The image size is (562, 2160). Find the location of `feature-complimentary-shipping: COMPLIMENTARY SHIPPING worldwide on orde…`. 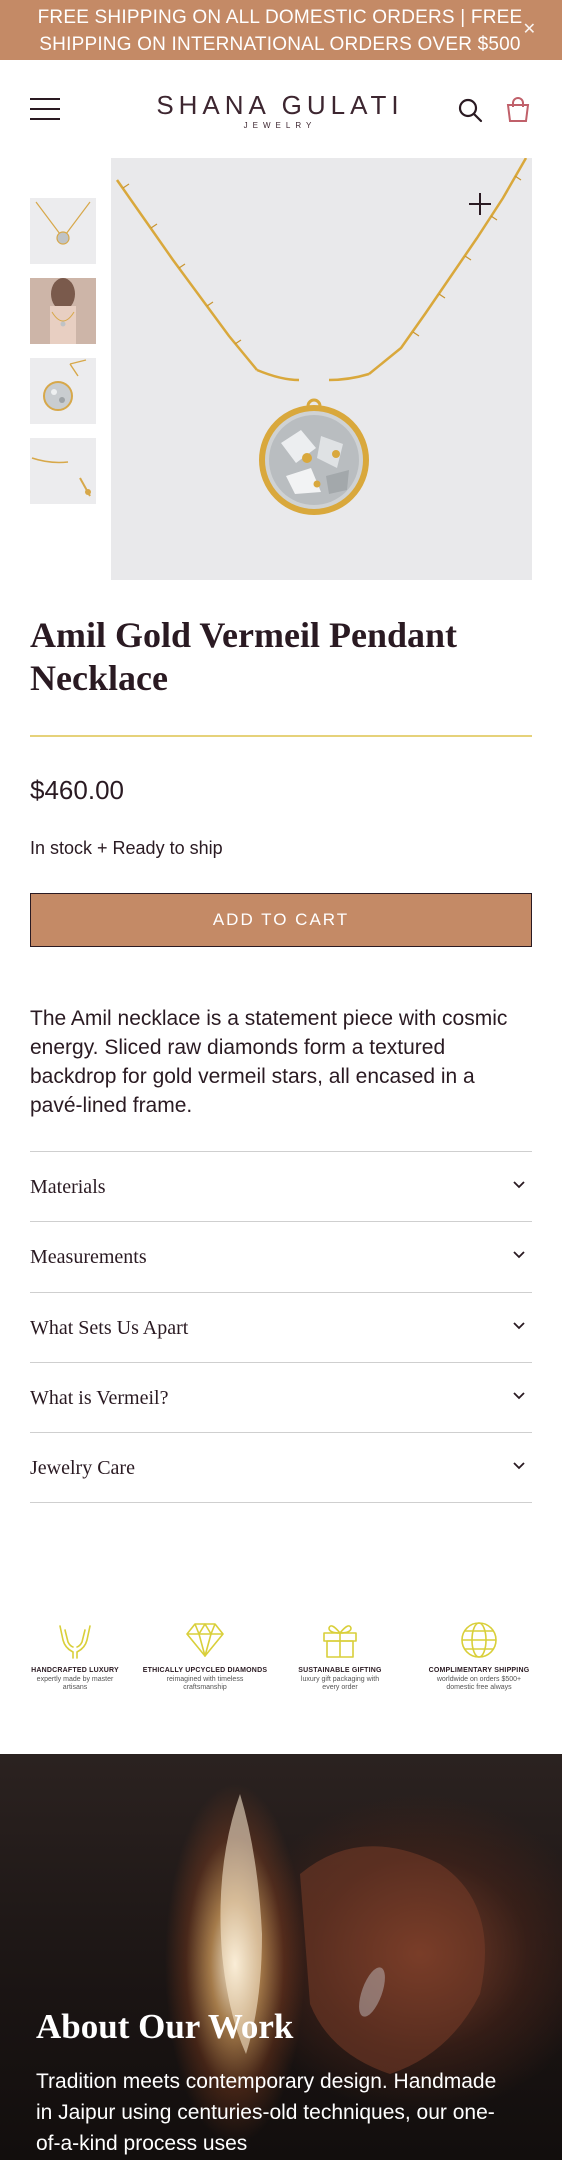

feature-complimentary-shipping: COMPLIMENTARY SHIPPING worldwide on orde… is located at coordinates (479, 1656).